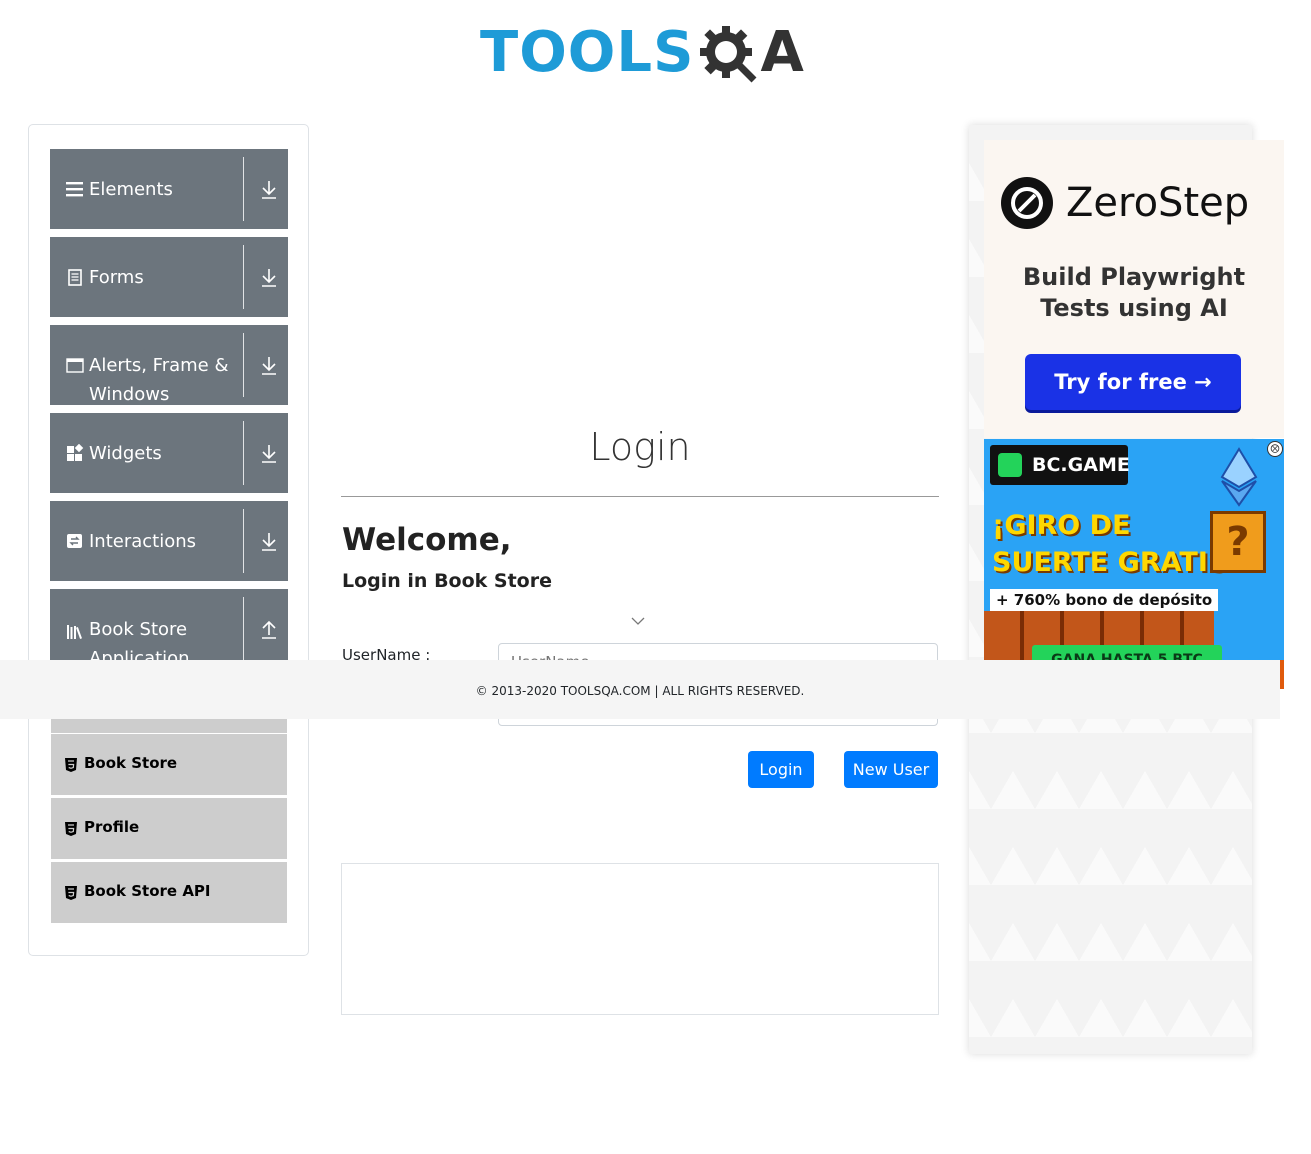 The image size is (1311, 1154). Describe the element at coordinates (781, 769) in the screenshot. I see `login-button: Login` at that location.